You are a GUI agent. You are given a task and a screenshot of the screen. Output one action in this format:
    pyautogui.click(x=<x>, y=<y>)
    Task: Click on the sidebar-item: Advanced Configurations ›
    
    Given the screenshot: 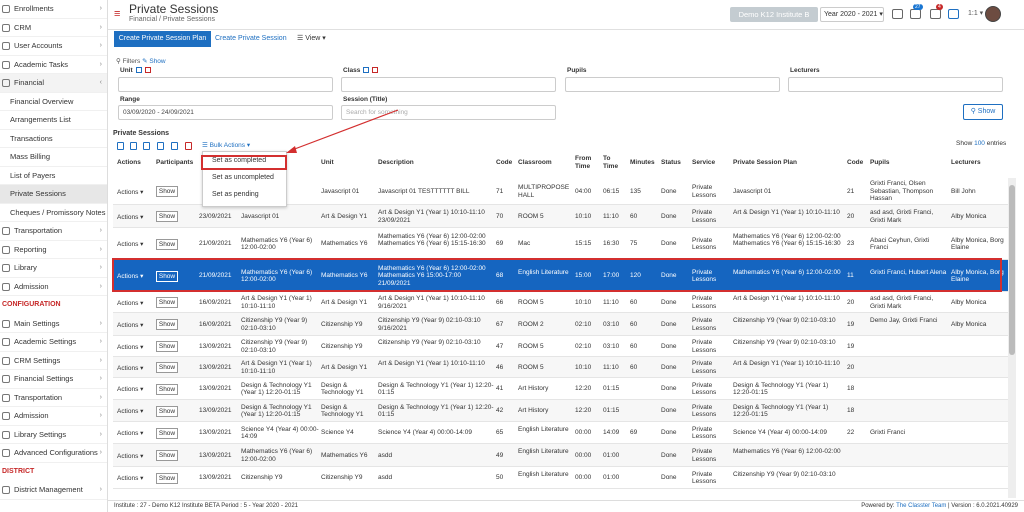 What is the action you would take?
    pyautogui.click(x=53, y=453)
    